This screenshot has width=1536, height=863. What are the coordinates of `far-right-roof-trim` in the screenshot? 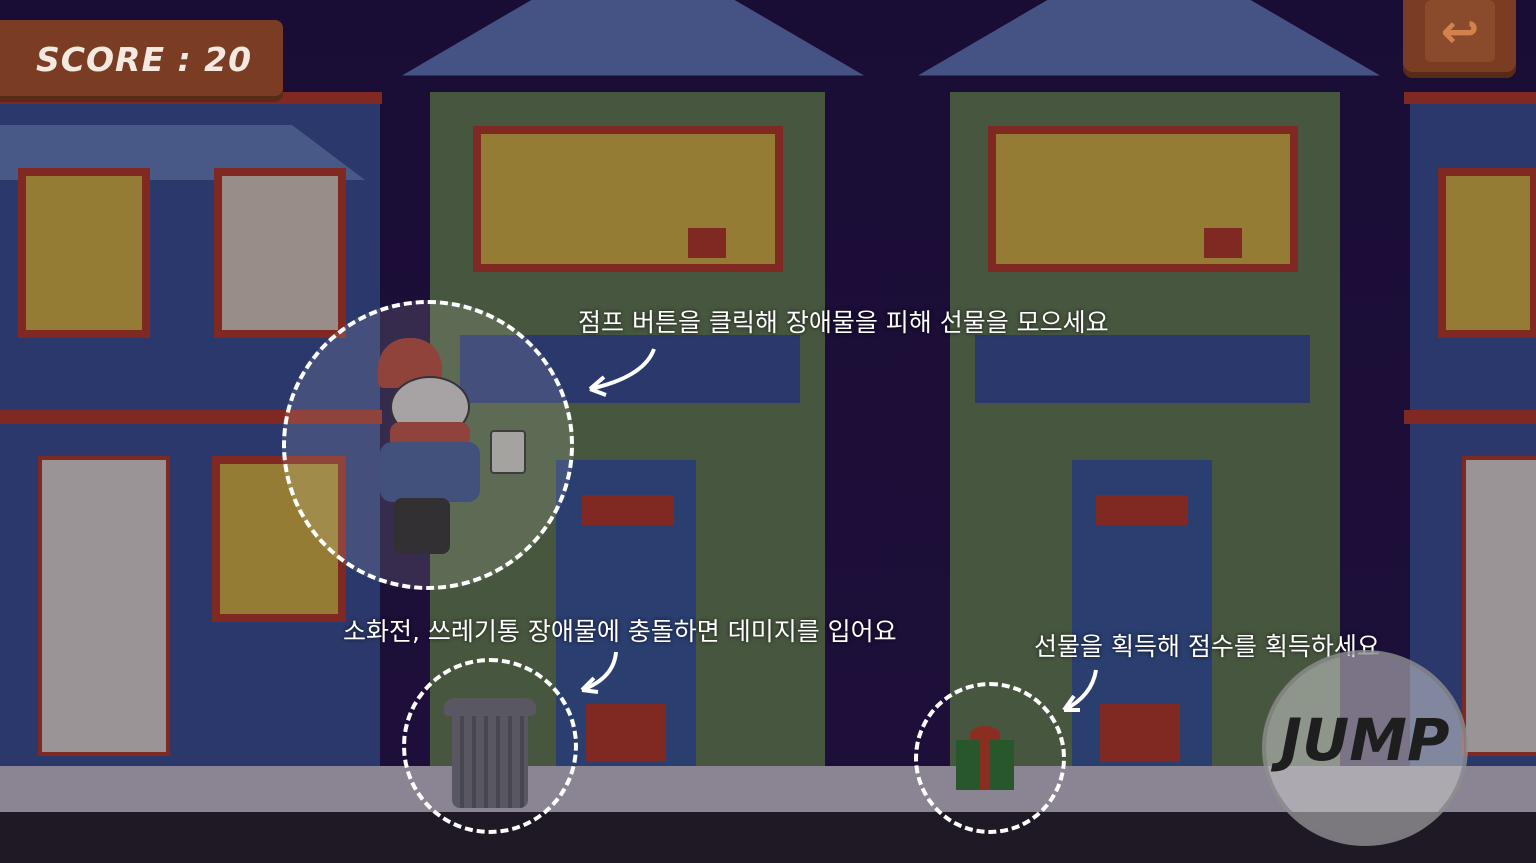 It's located at (1470, 98).